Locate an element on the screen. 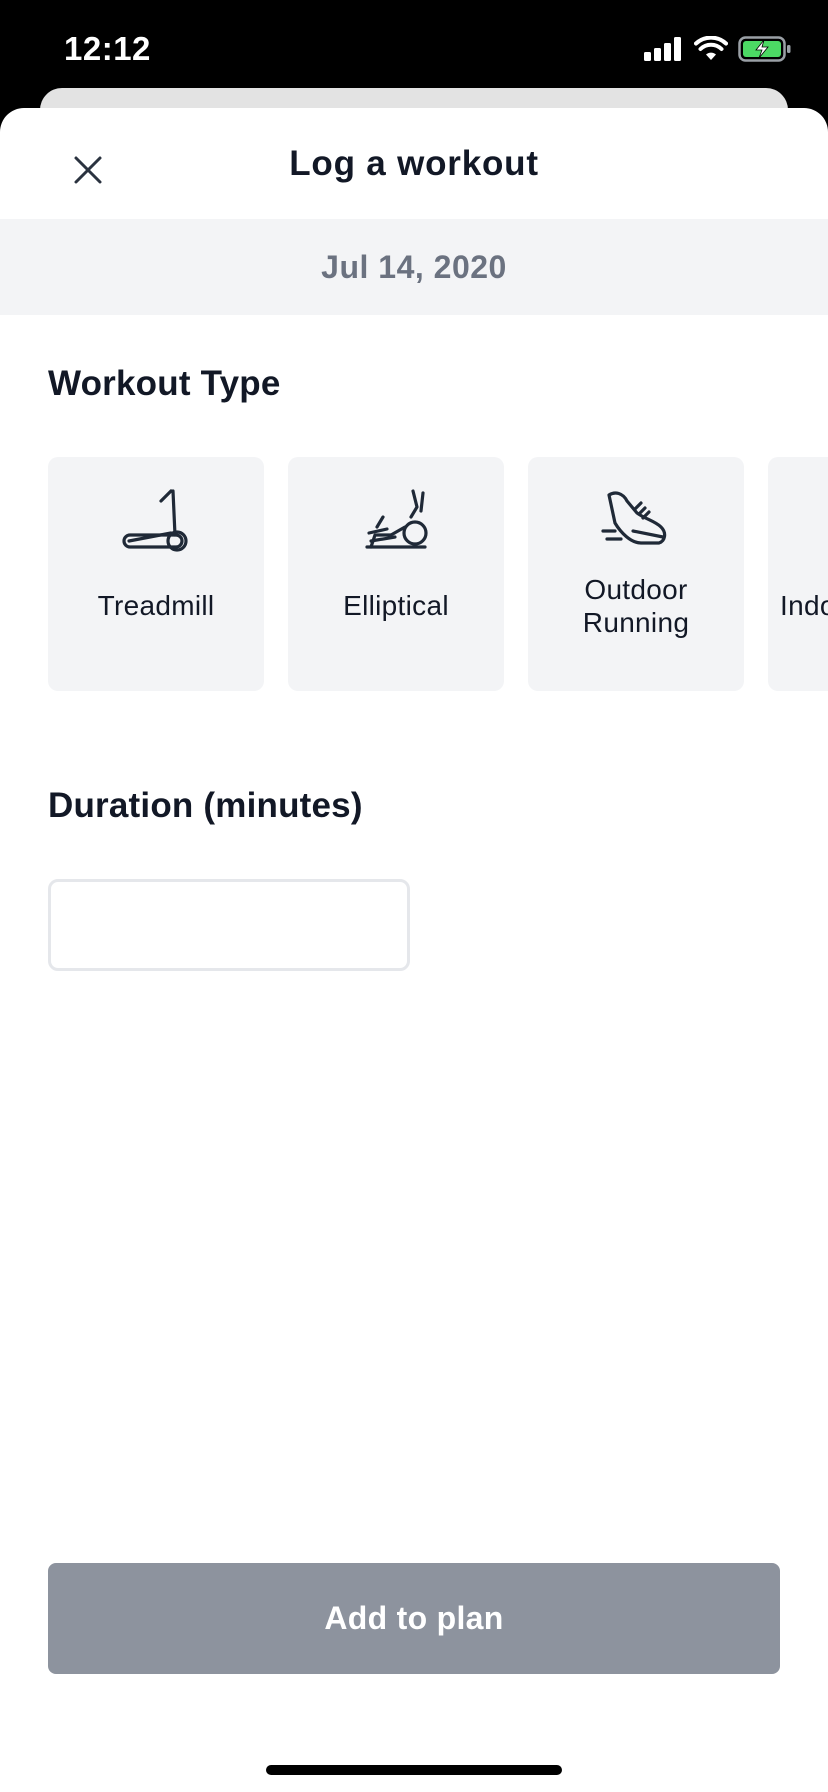 This screenshot has width=828, height=1792. status-icons is located at coordinates (718, 51).